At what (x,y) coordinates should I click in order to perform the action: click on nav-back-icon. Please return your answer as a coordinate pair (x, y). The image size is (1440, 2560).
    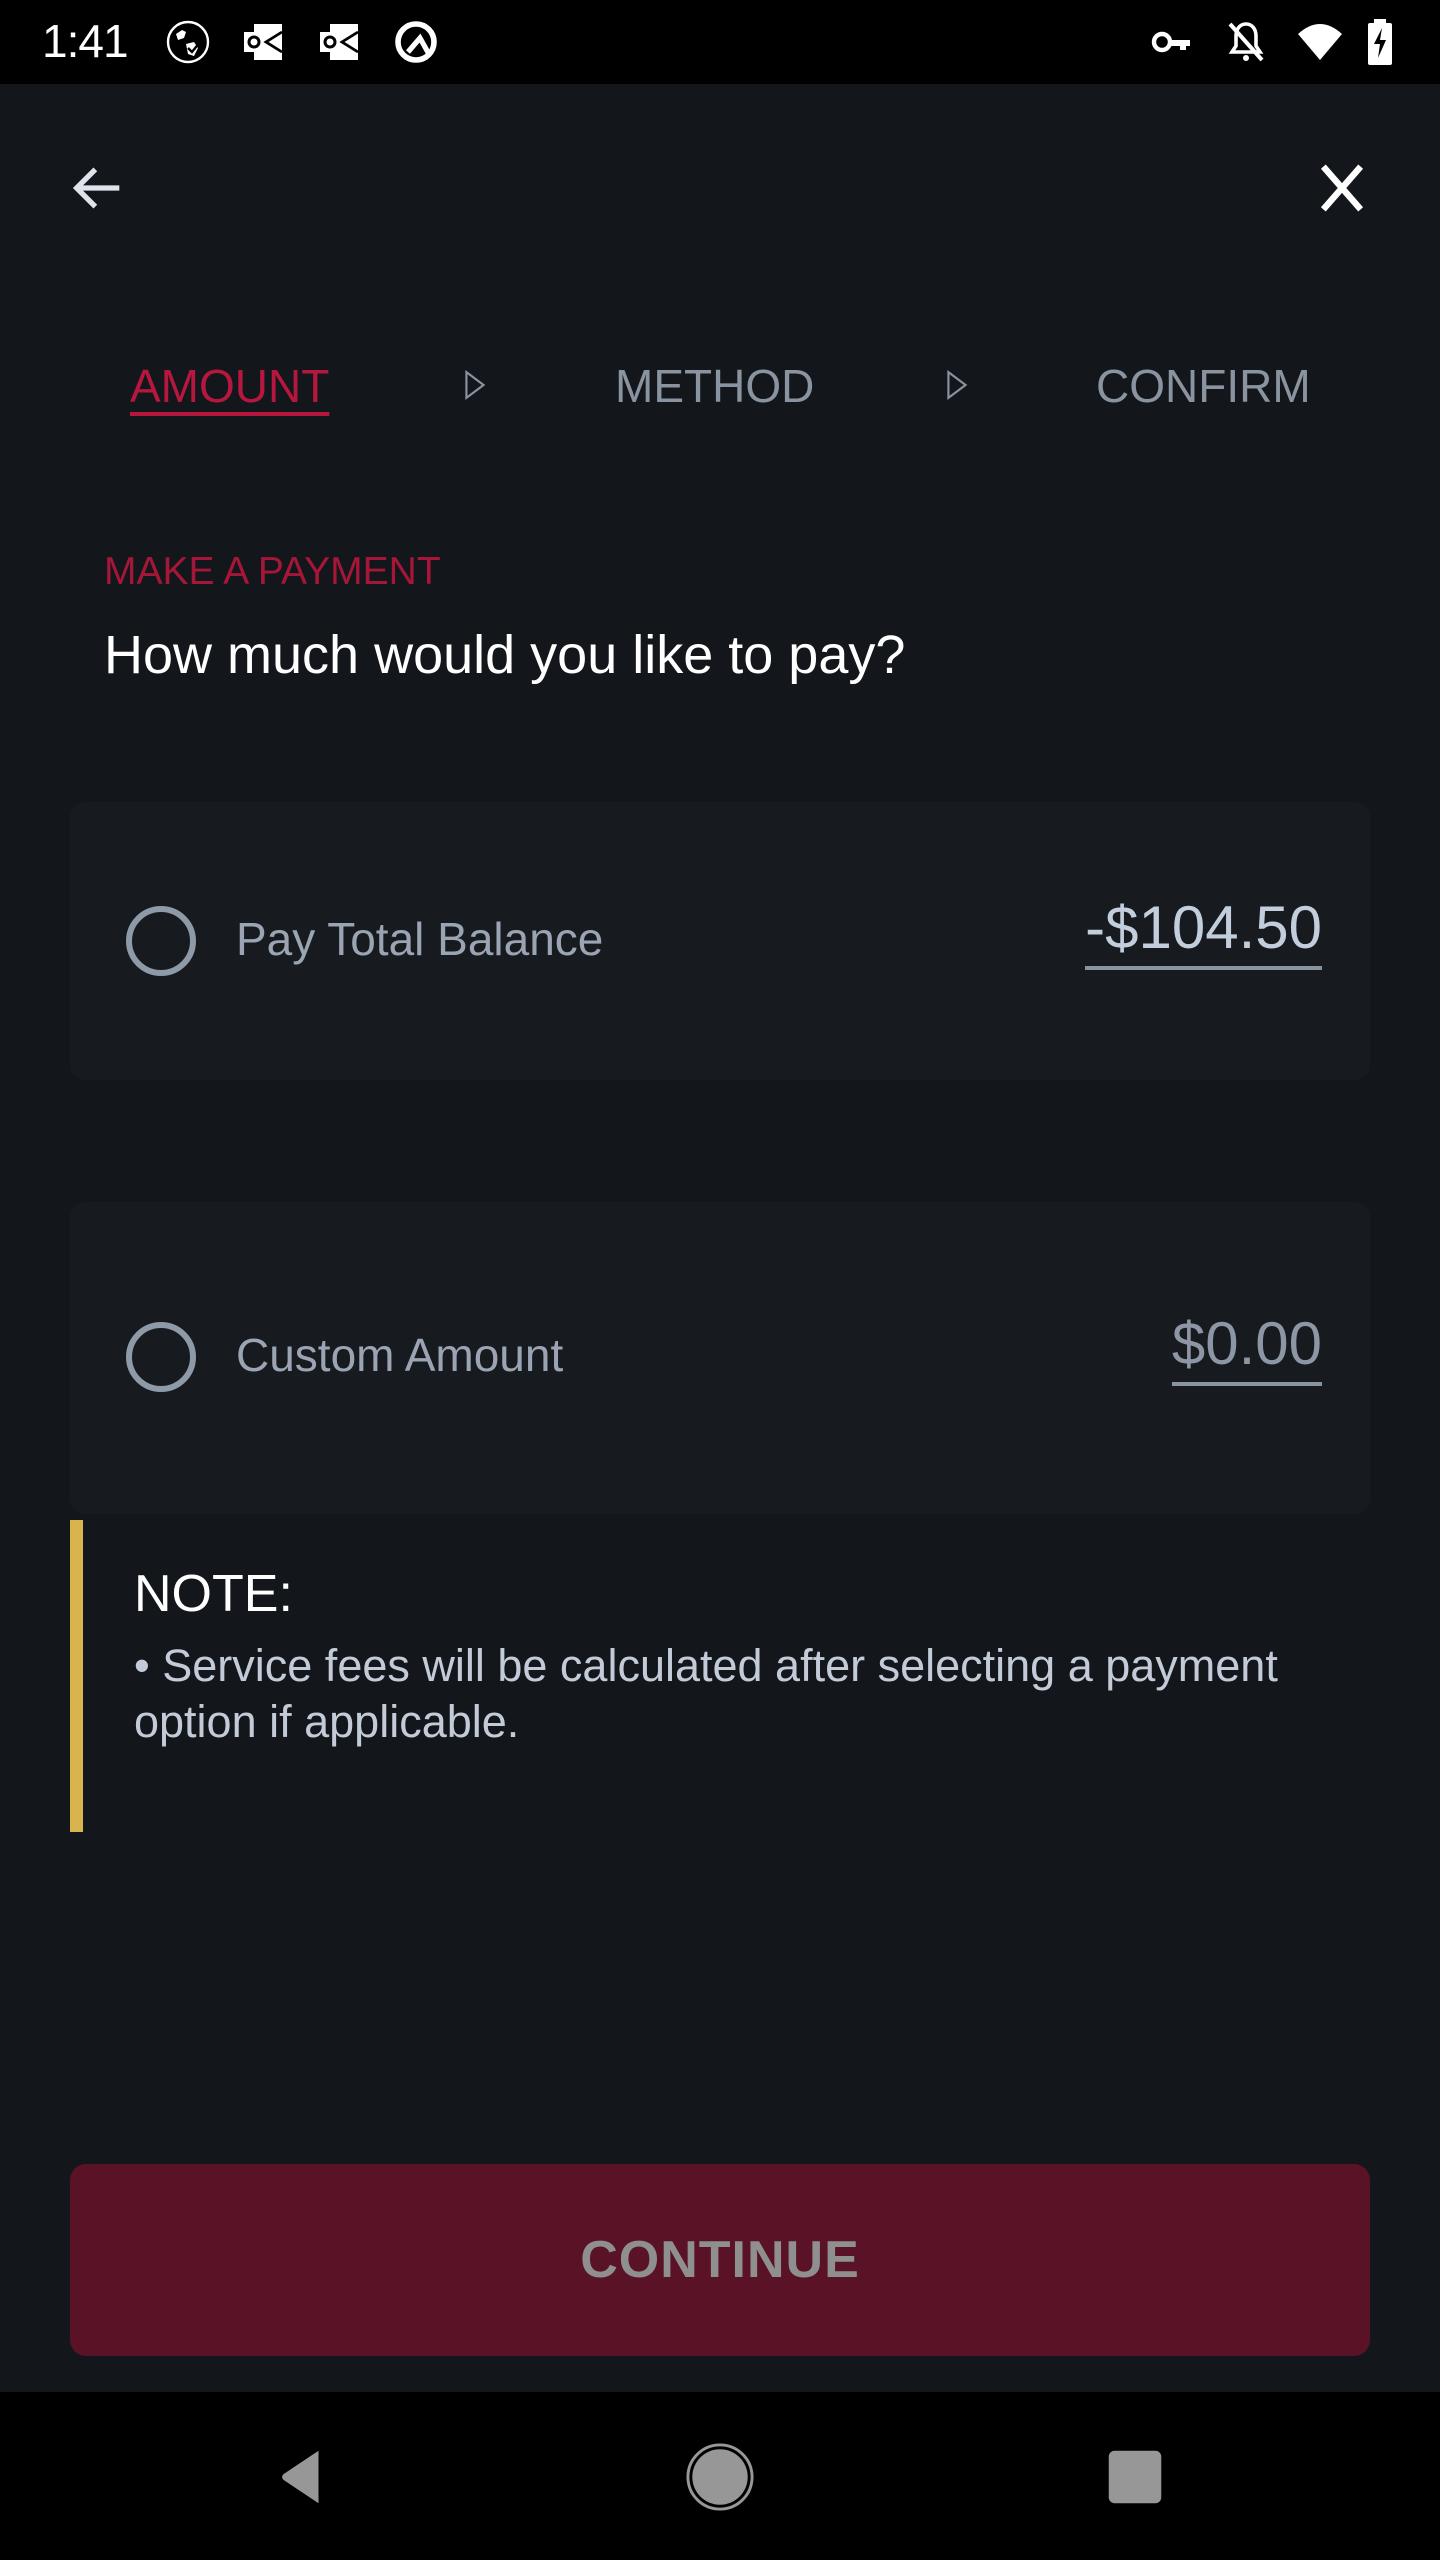
    Looking at the image, I should click on (300, 2477).